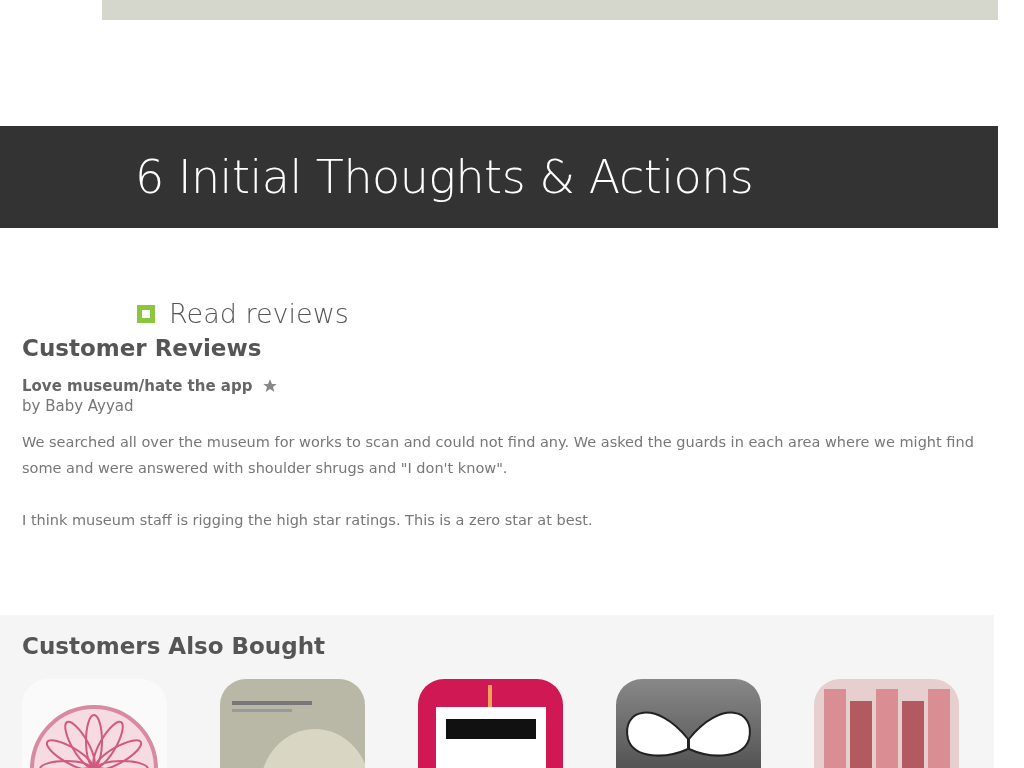  I want to click on bullet-text: Read reviews, so click(259, 313).